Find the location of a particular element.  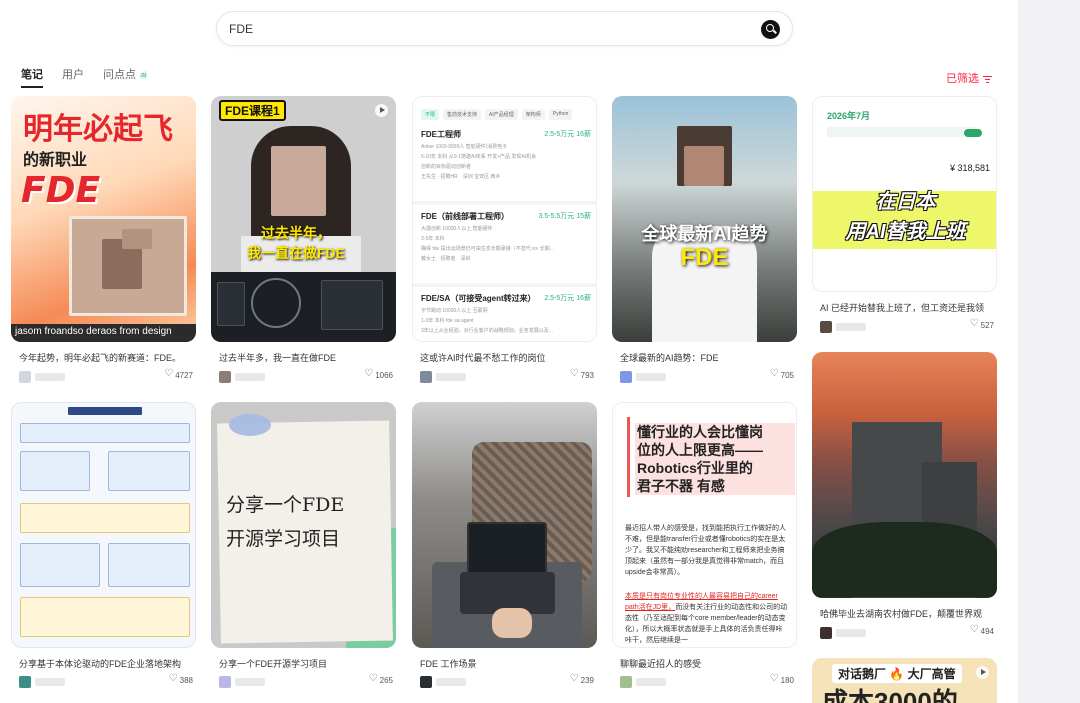

like-number: 239 is located at coordinates (587, 680).